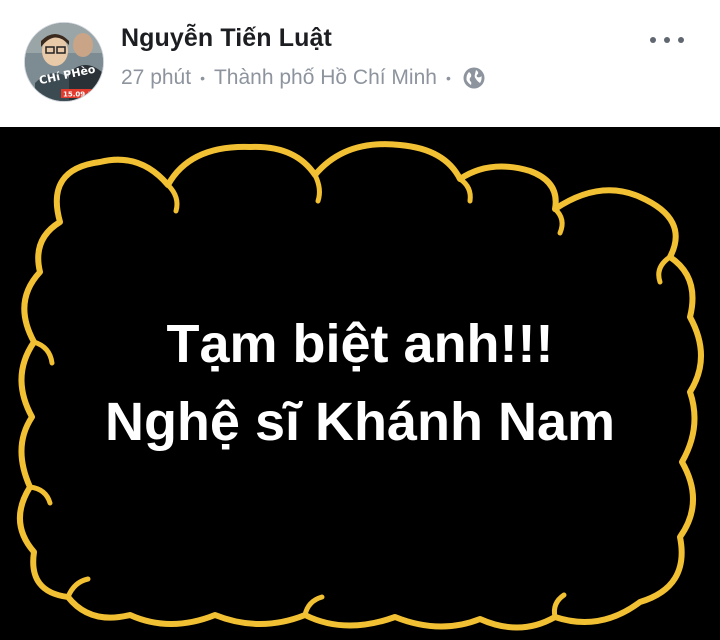  What do you see at coordinates (360, 422) in the screenshot?
I see `caption-line-2: Nghệ sĩ Khánh Nam` at bounding box center [360, 422].